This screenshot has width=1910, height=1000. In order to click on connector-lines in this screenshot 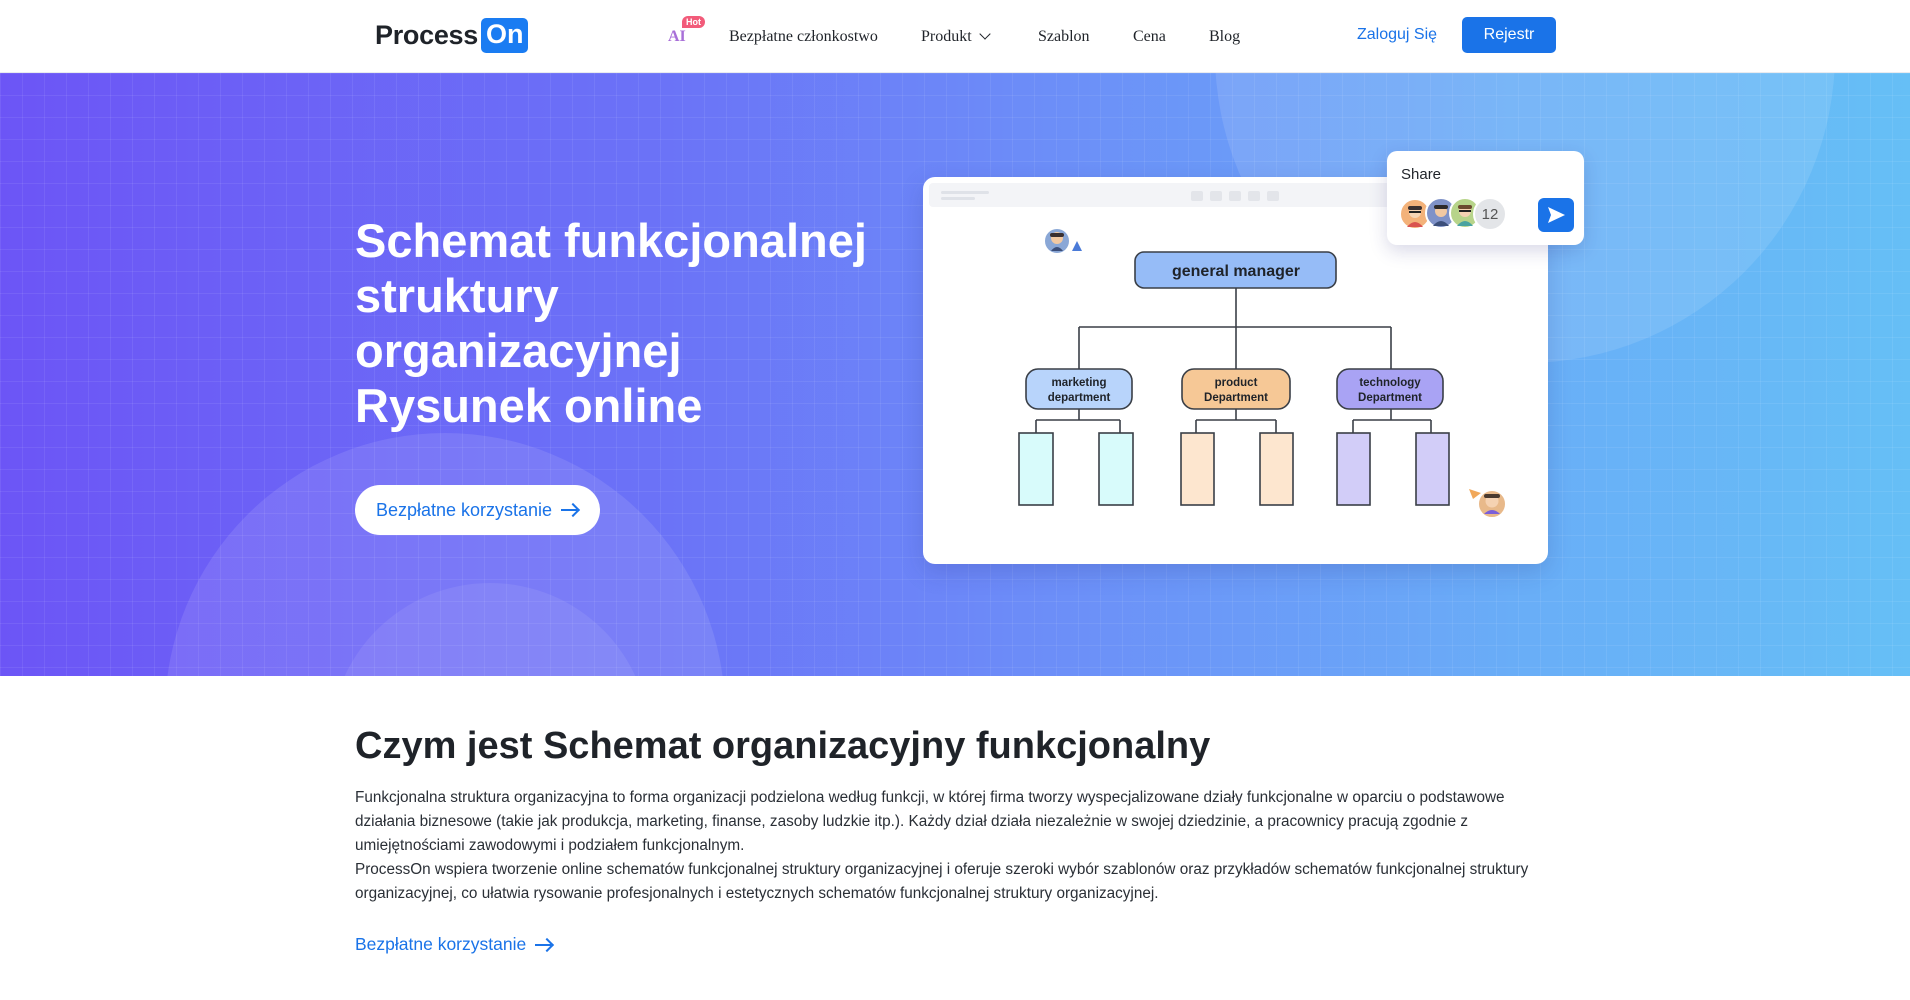, I will do `click(1233, 360)`.